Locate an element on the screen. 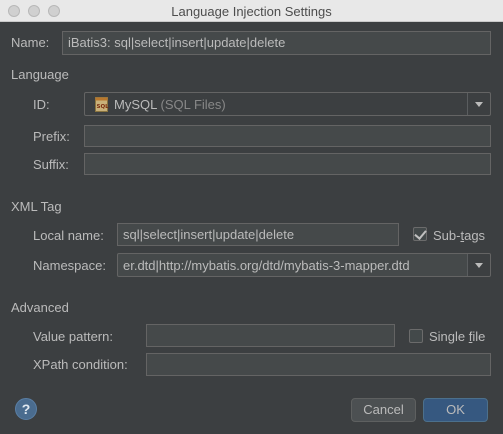 The height and width of the screenshot is (434, 503). suffix-label: Suffix: is located at coordinates (51, 164).